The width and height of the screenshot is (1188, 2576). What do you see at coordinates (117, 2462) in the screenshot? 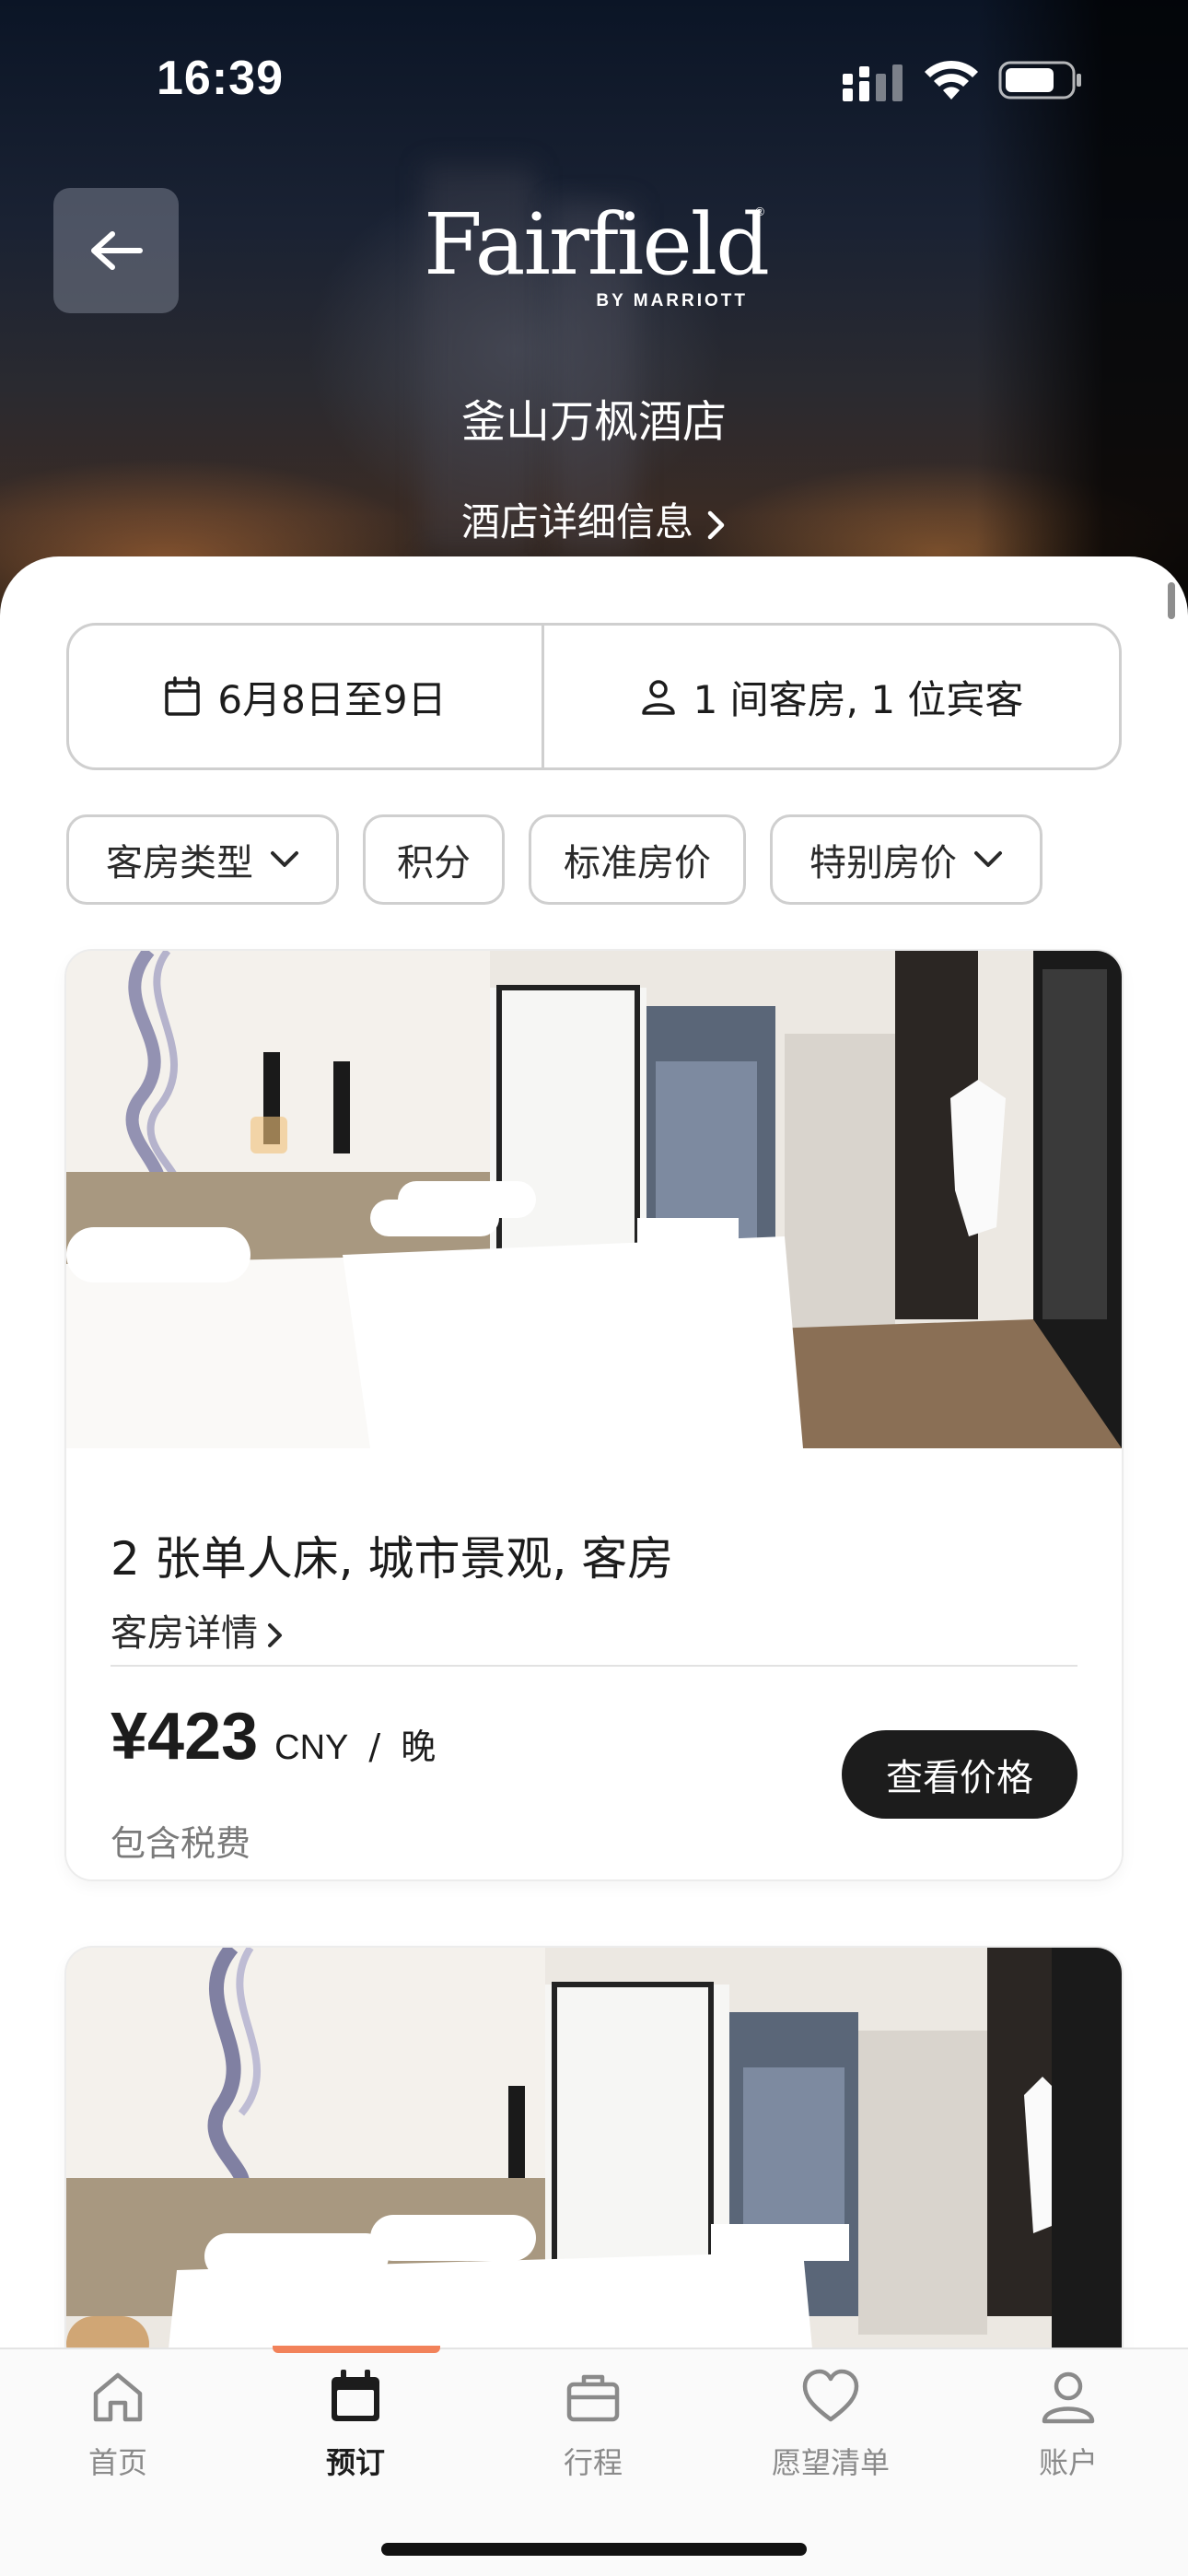
I see `tab-label: 首页` at bounding box center [117, 2462].